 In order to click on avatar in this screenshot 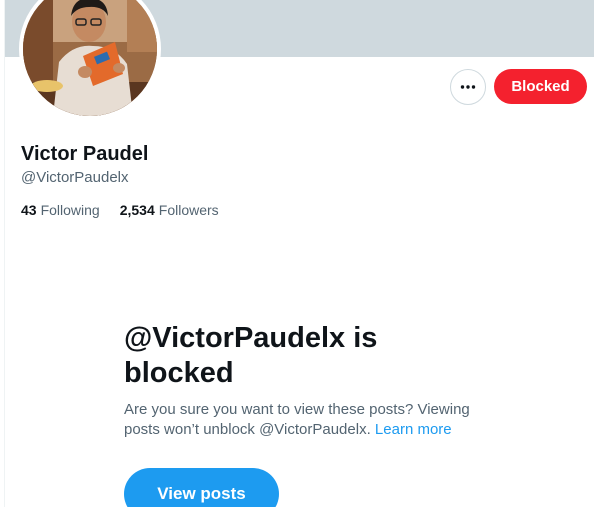, I will do `click(90, 60)`.